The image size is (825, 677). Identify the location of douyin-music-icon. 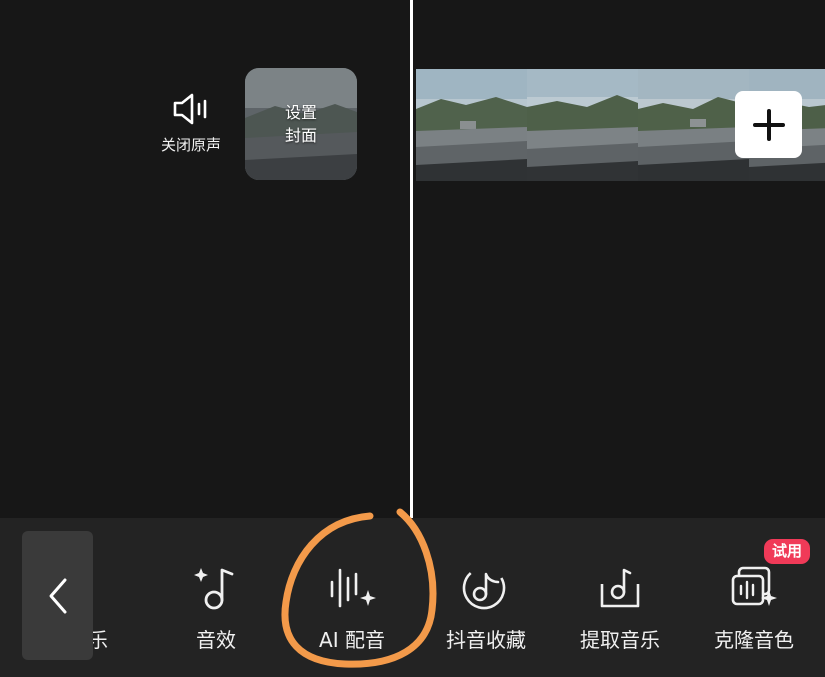
(484, 588).